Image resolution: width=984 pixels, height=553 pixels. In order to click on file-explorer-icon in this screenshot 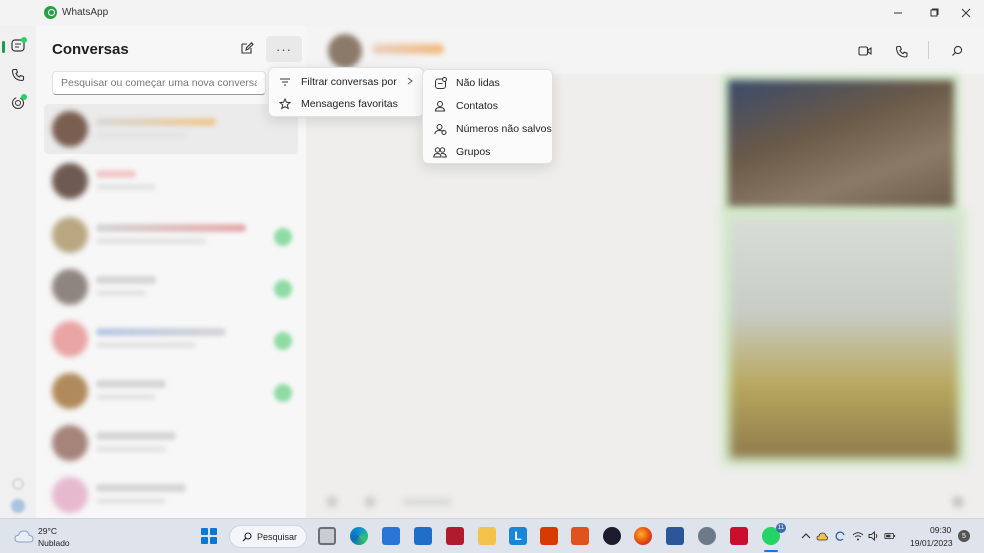, I will do `click(487, 536)`.